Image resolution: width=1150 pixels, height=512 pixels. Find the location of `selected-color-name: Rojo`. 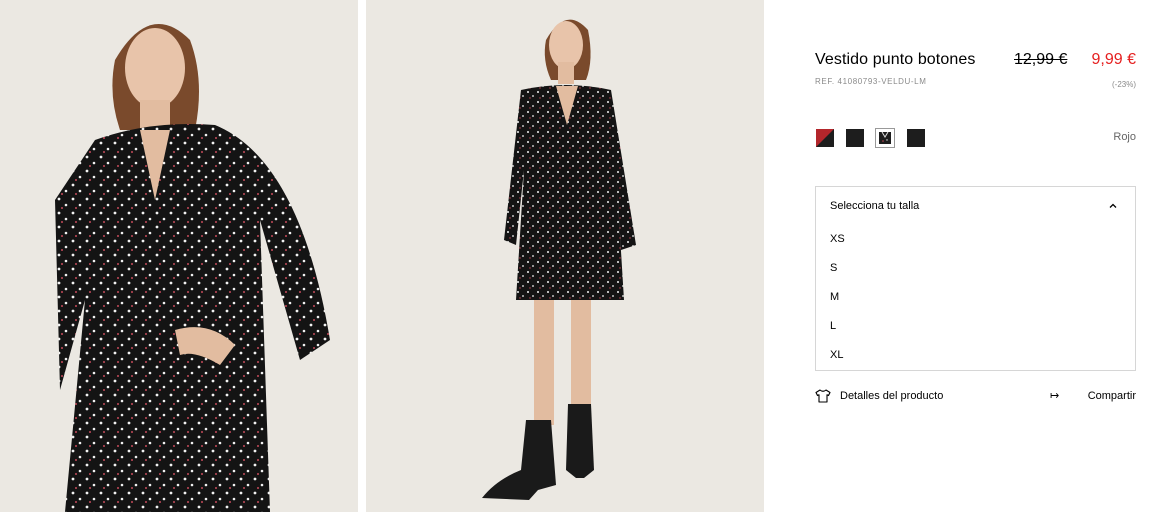

selected-color-name: Rojo is located at coordinates (1124, 137).